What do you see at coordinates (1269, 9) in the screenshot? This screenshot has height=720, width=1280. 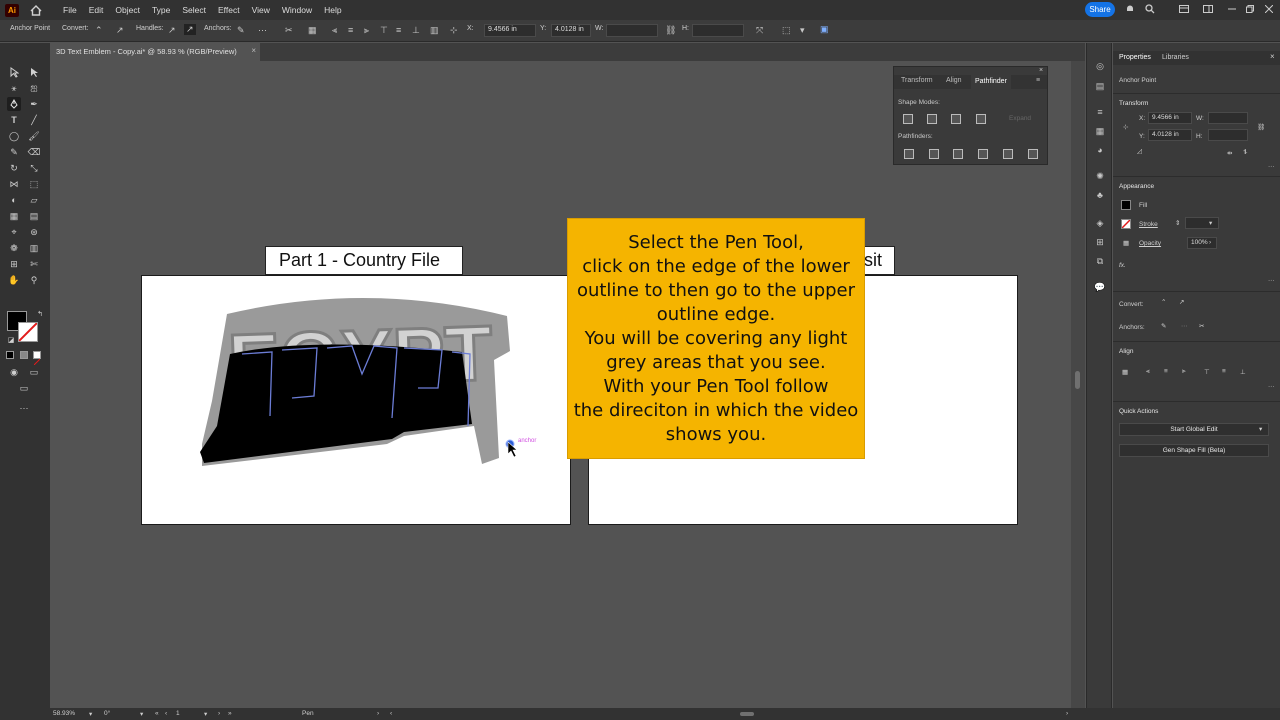 I see `close-window-icon` at bounding box center [1269, 9].